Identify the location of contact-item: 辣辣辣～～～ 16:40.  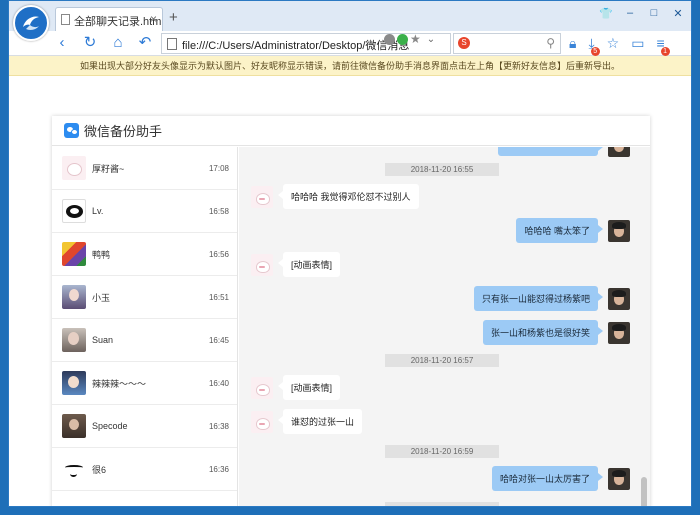
(144, 383).